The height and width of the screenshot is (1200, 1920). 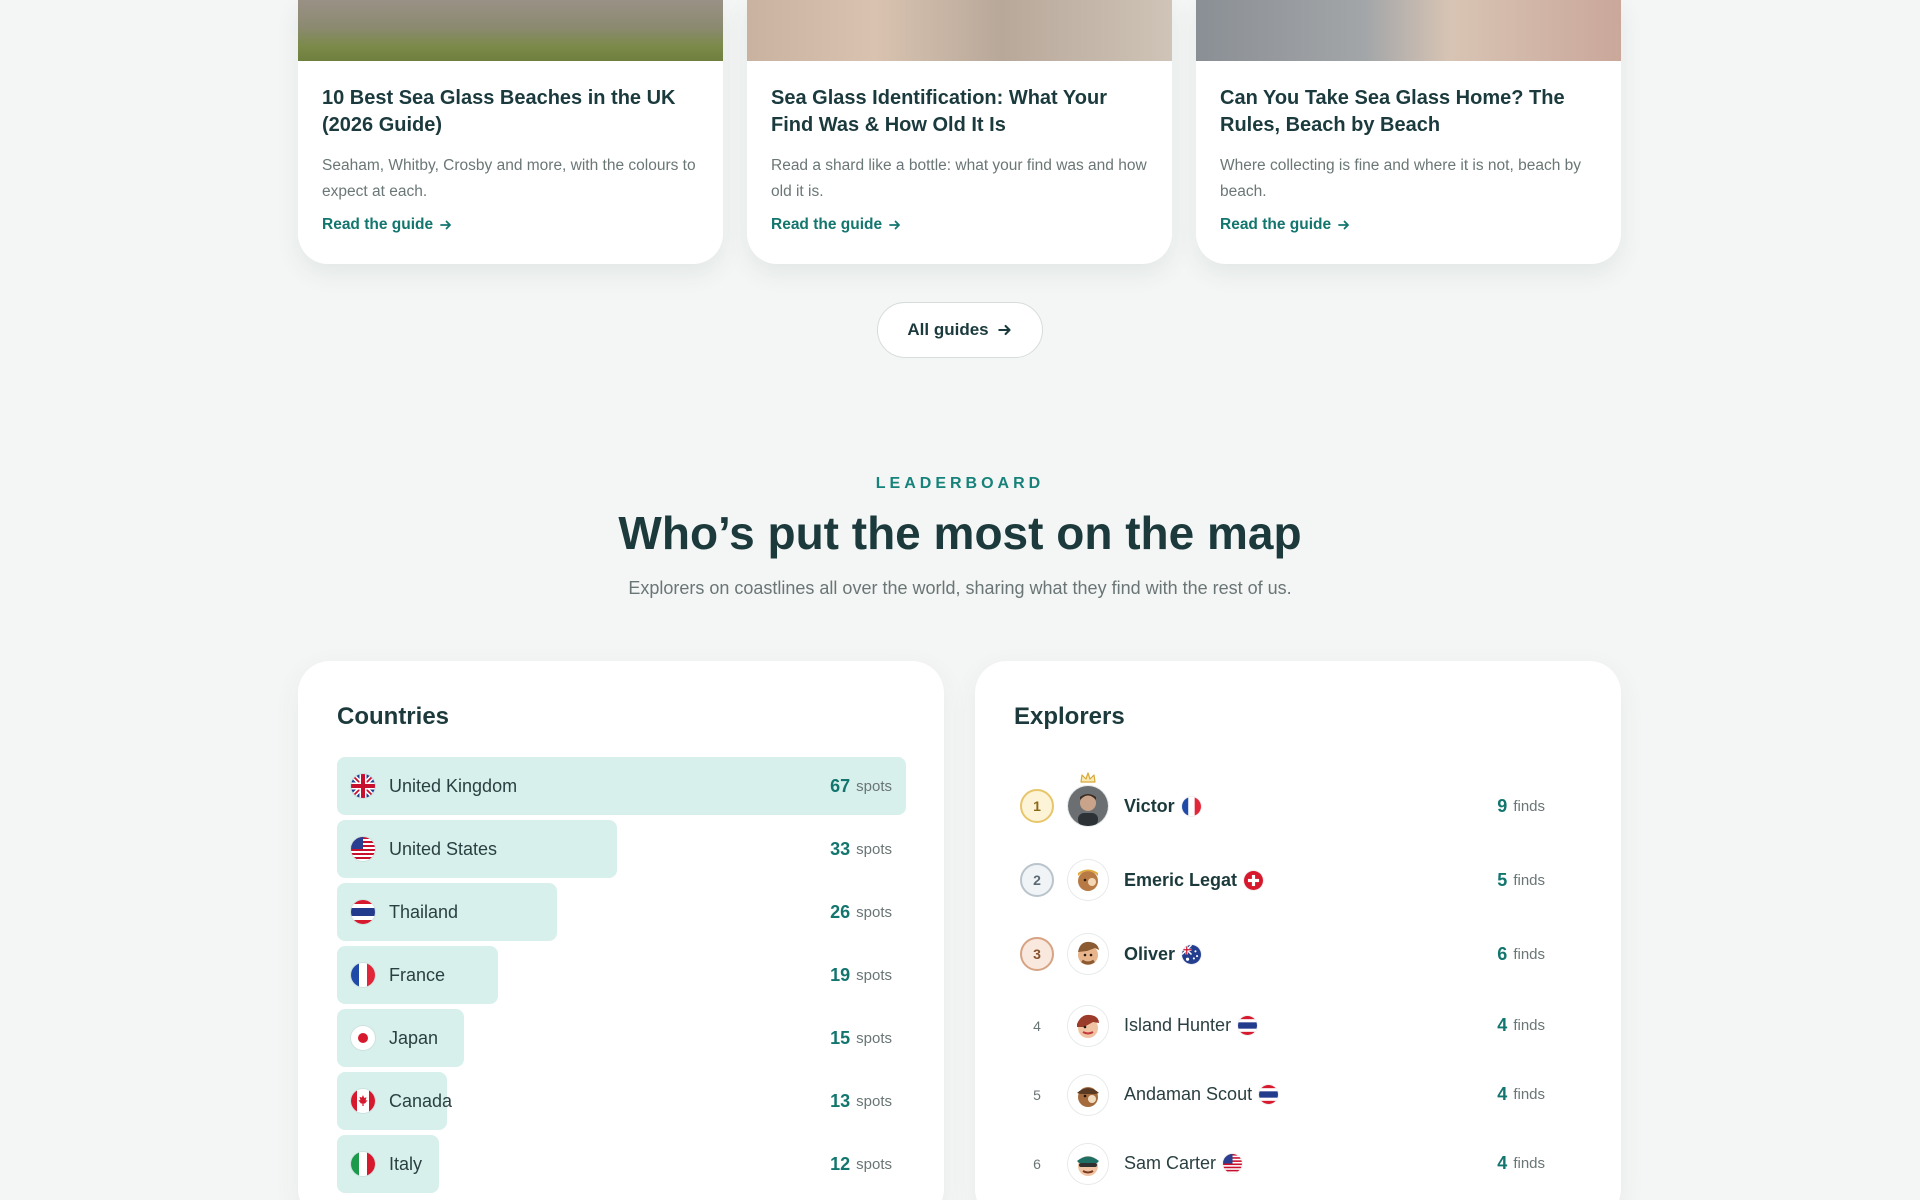 I want to click on explorer-row: 3 Oliver 6 finds, so click(x=1300, y=954).